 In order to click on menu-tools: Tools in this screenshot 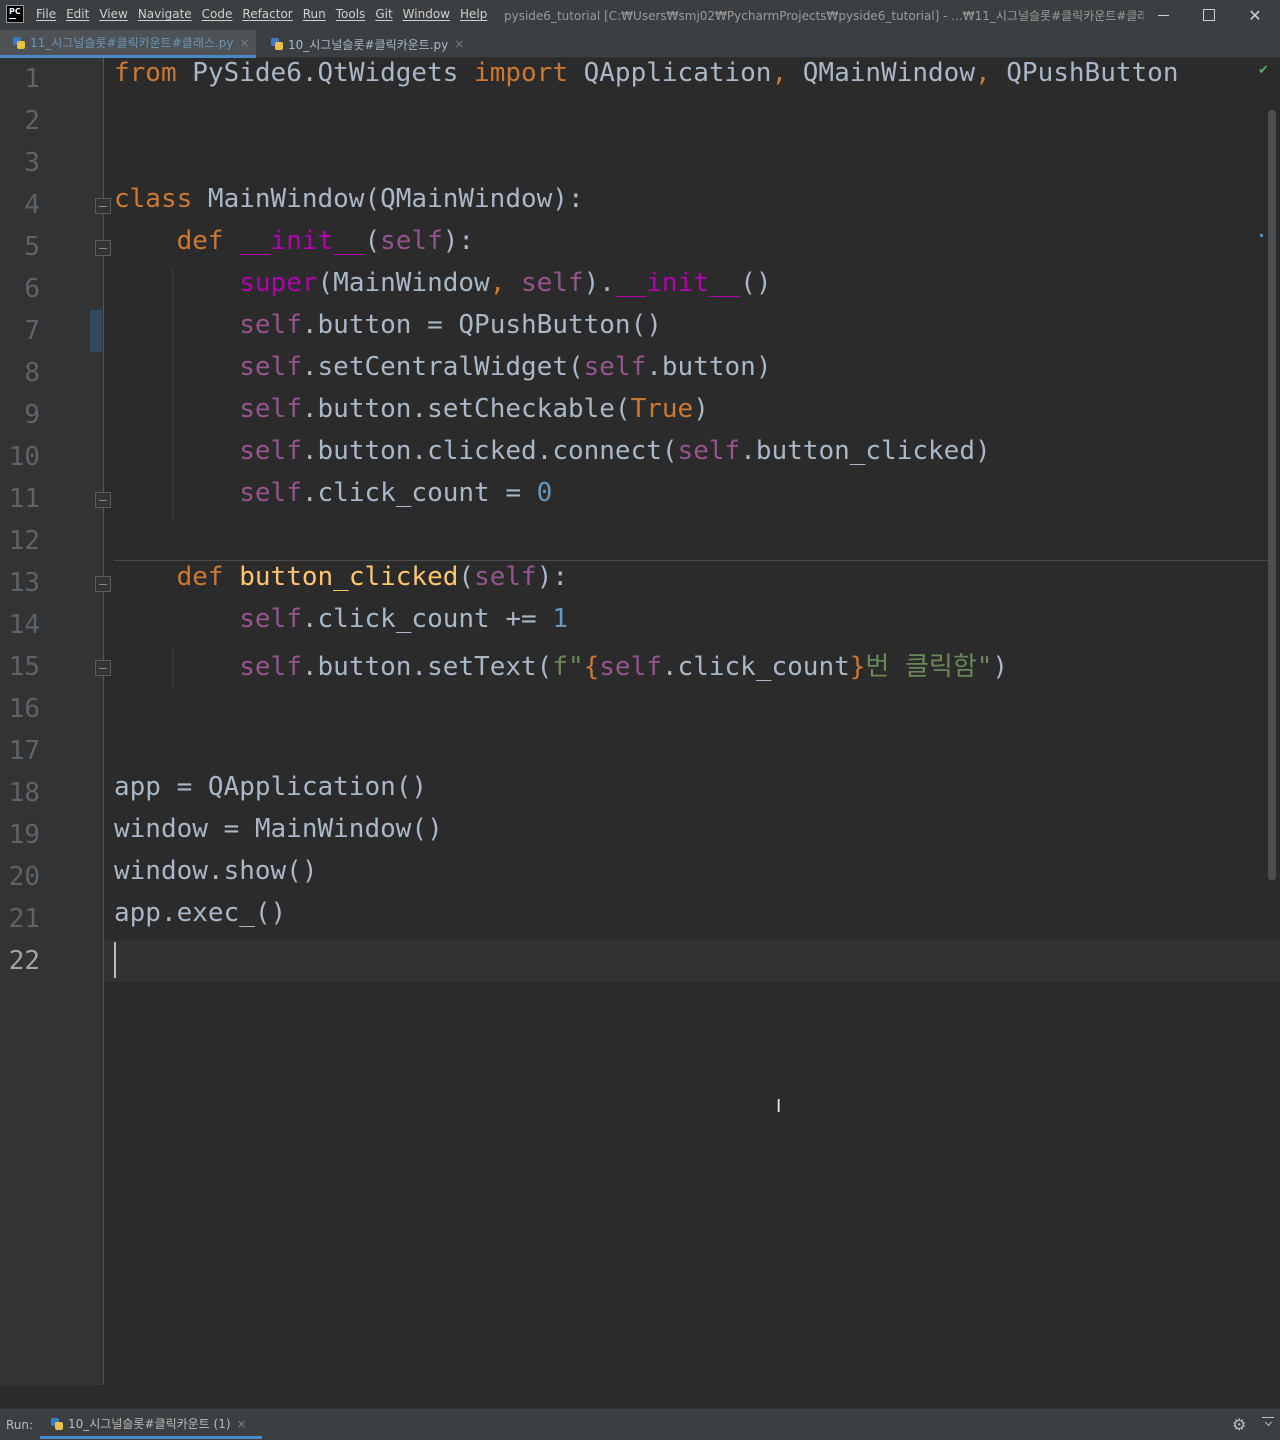, I will do `click(351, 14)`.